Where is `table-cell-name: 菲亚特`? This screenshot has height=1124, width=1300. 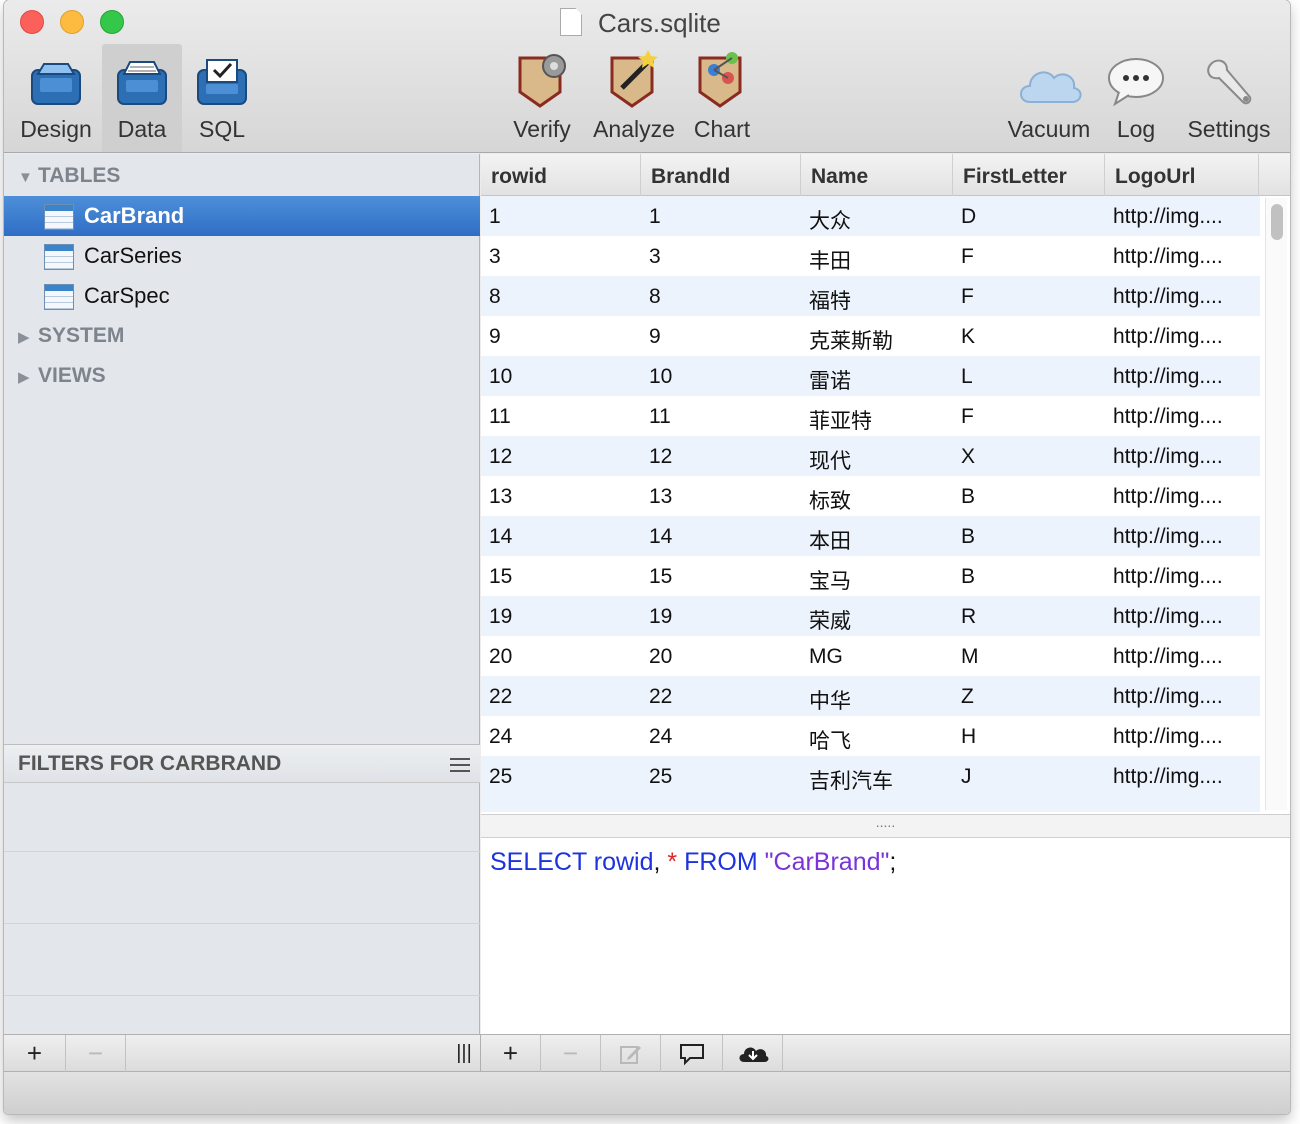 table-cell-name: 菲亚特 is located at coordinates (840, 420).